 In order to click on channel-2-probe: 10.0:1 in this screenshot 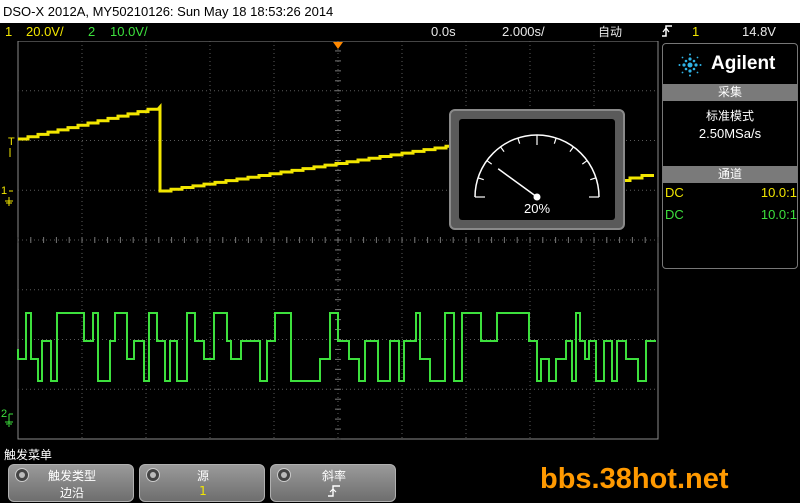, I will do `click(778, 214)`.